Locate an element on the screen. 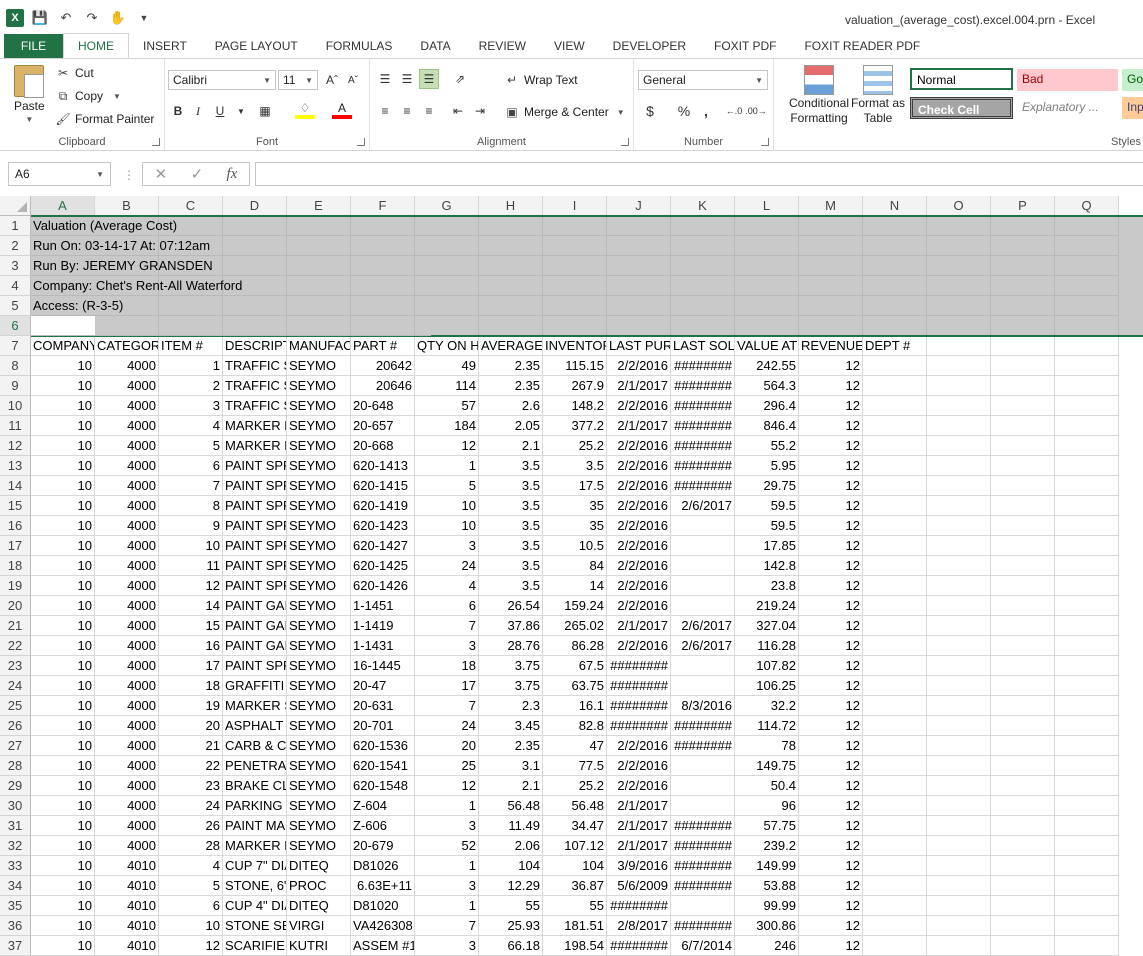 Image resolution: width=1143 pixels, height=956 pixels. data-cell: 84 is located at coordinates (575, 566).